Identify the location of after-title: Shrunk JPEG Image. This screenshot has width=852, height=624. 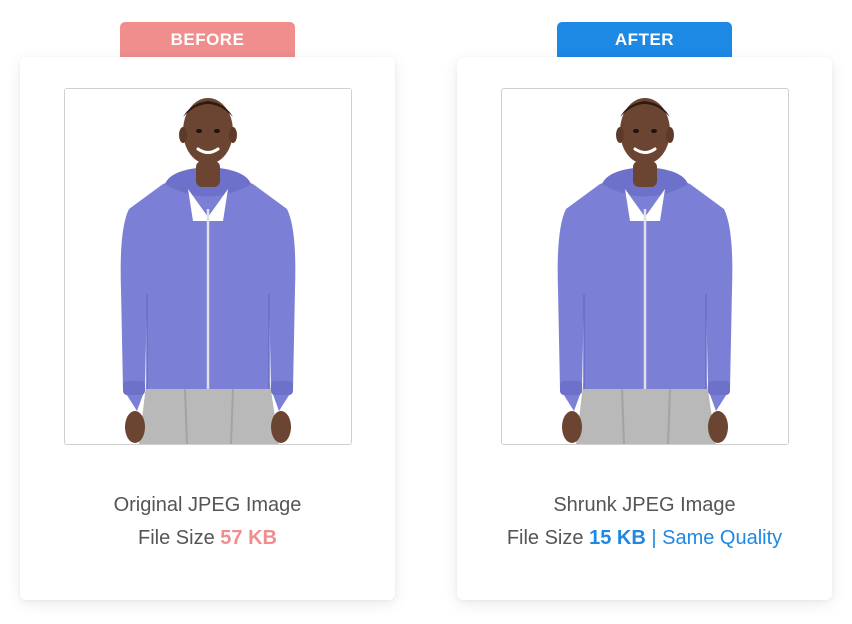
(644, 505).